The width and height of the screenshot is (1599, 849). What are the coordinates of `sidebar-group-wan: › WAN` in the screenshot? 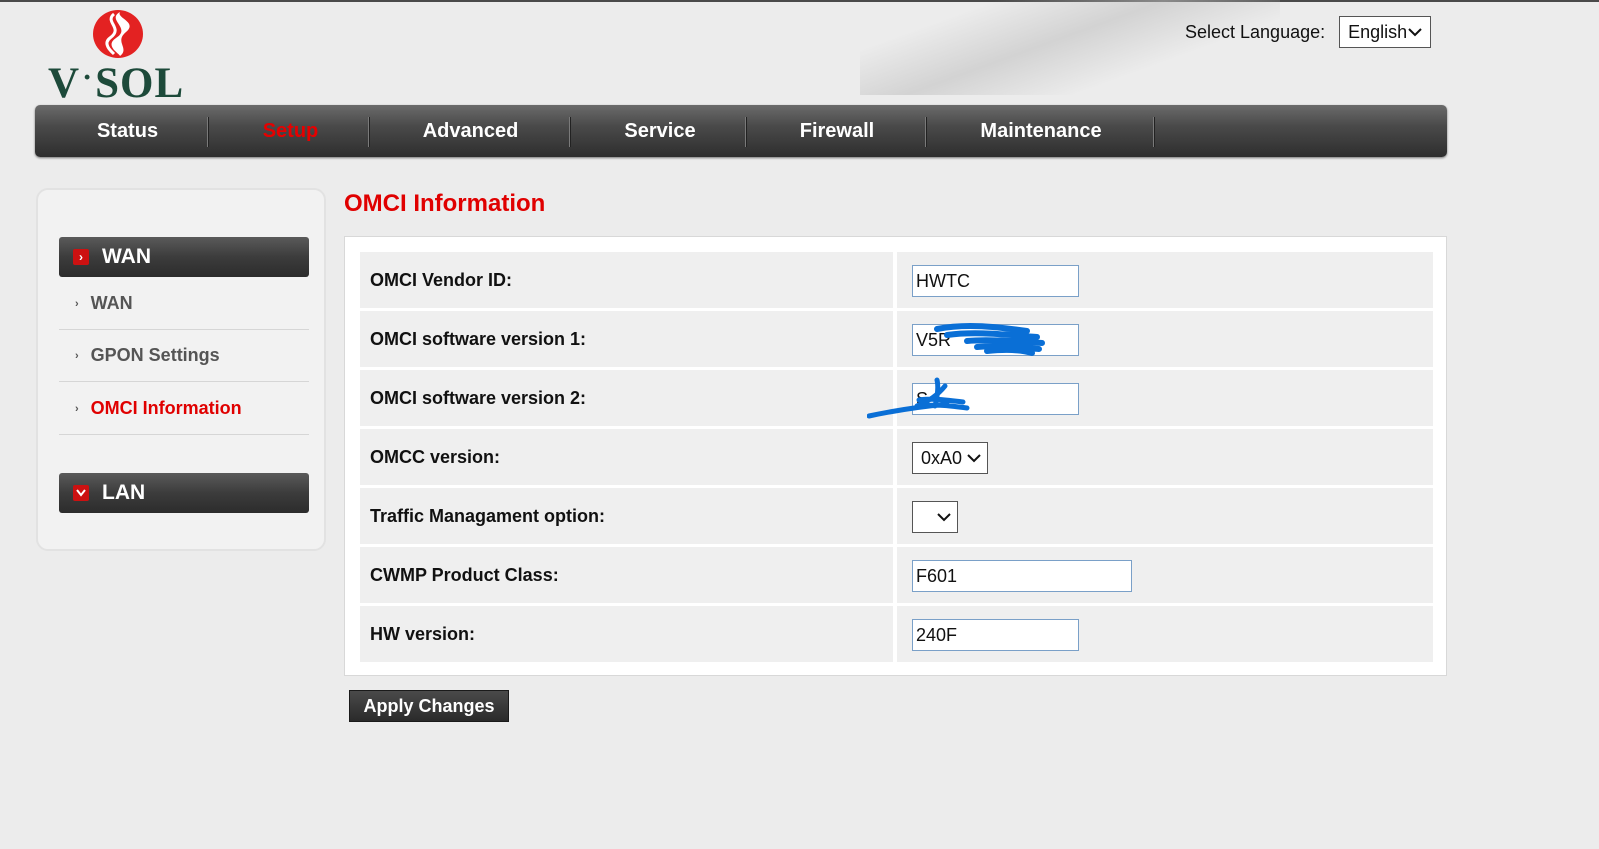 It's located at (184, 257).